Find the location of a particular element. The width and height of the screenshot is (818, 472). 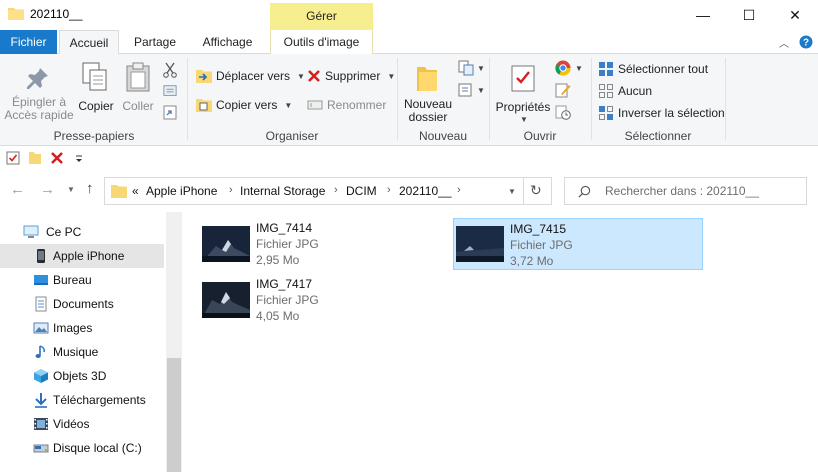

tab-partage: Partage is located at coordinates (155, 42).